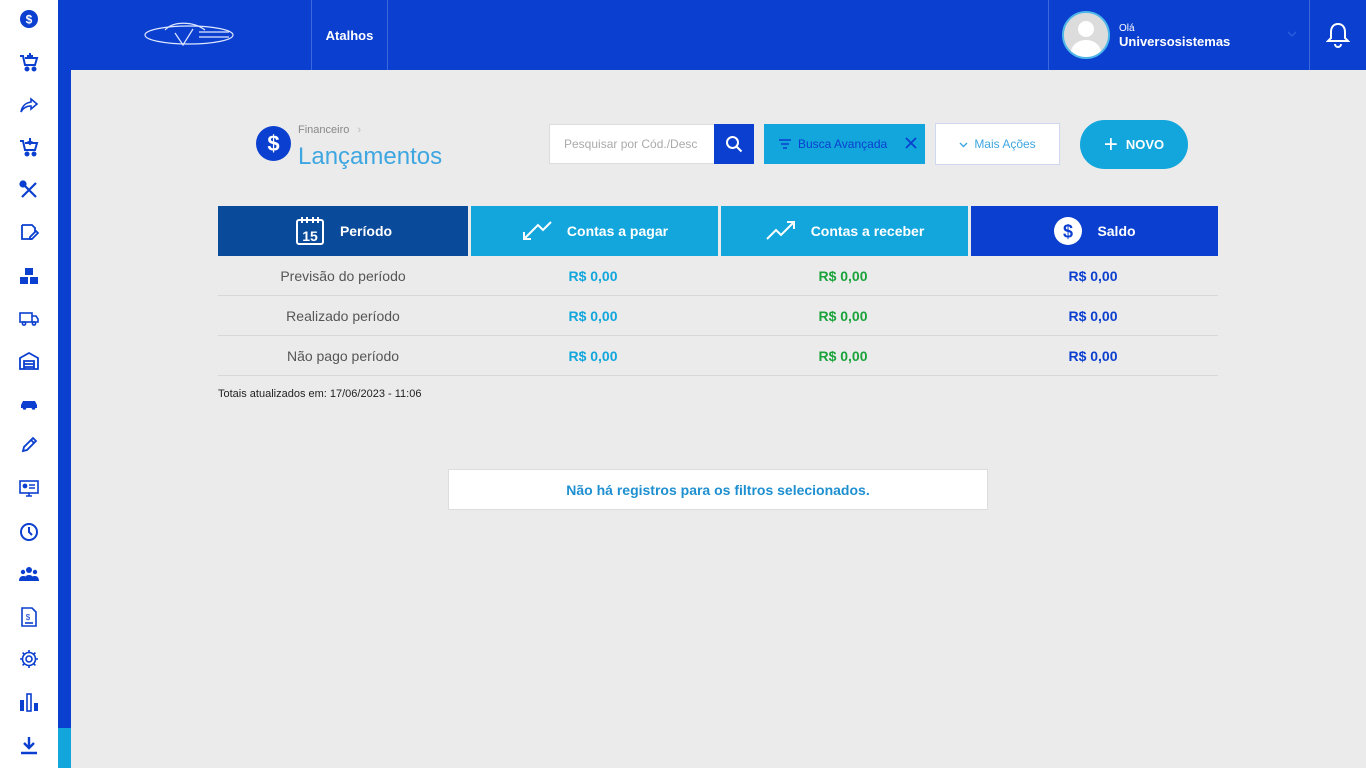 The image size is (1366, 768). Describe the element at coordinates (349, 35) in the screenshot. I see `shortcuts-menu: Atalhos` at that location.